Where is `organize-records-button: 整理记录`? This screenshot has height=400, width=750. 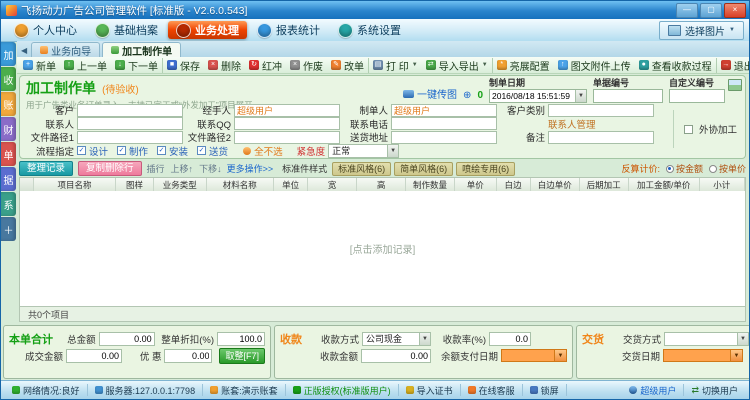
organize-records-button: 整理记录 is located at coordinates (46, 168).